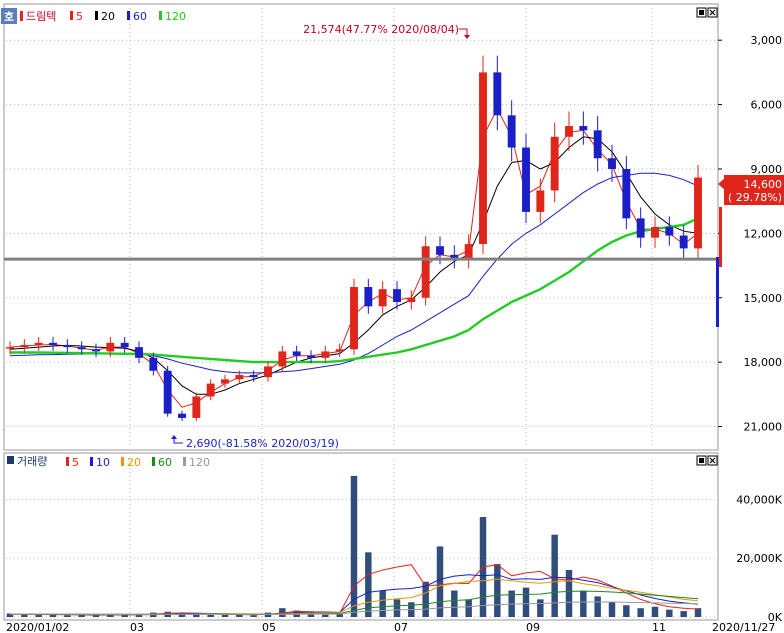 The image size is (784, 633). Describe the element at coordinates (79, 16) in the screenshot. I see `legend-label: 5` at that location.